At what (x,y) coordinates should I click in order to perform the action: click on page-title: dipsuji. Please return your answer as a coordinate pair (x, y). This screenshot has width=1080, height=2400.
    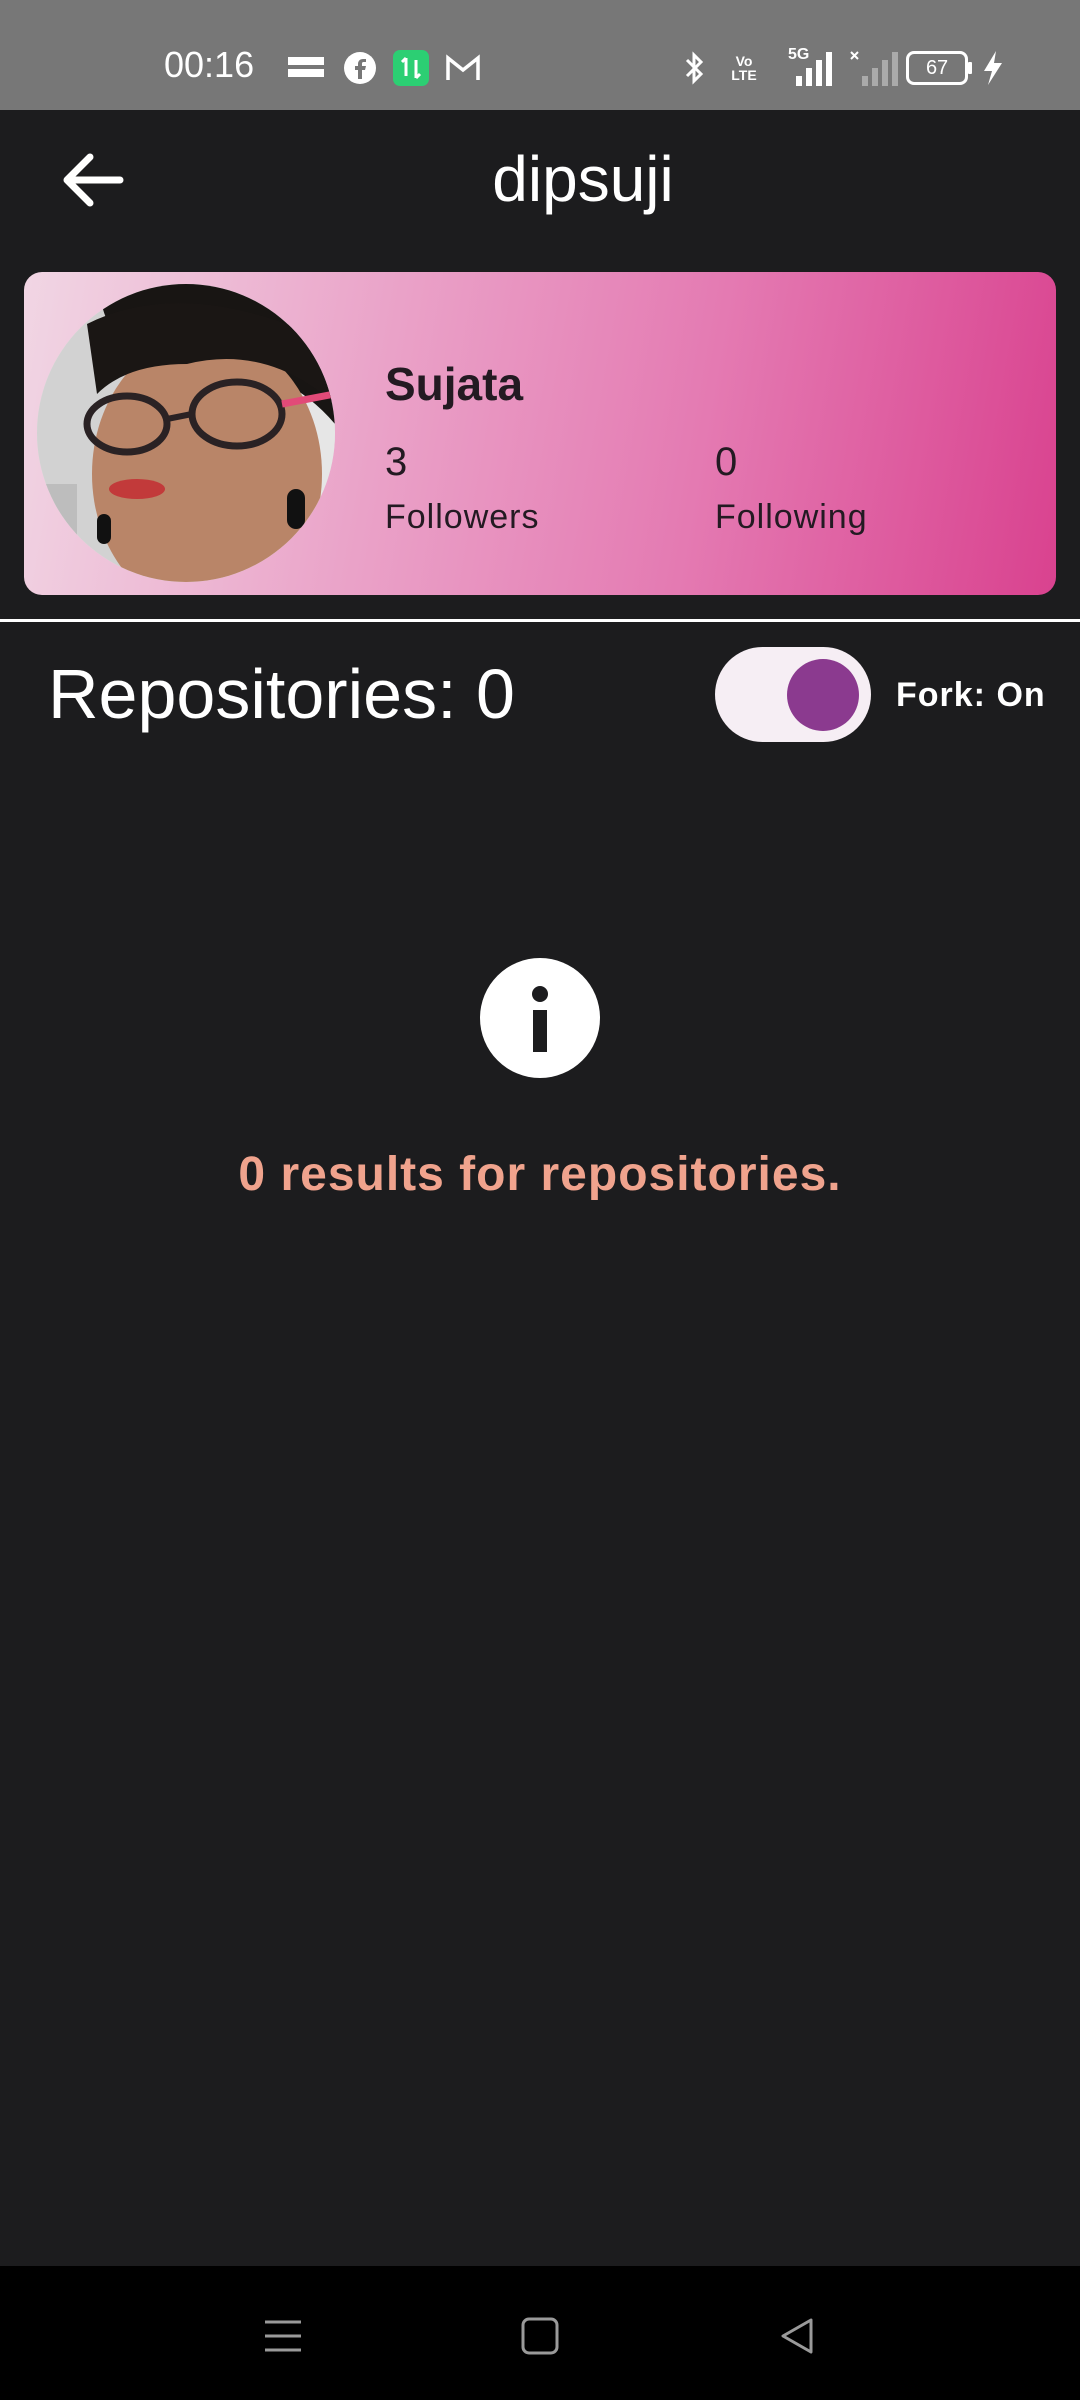
    Looking at the image, I should click on (540, 179).